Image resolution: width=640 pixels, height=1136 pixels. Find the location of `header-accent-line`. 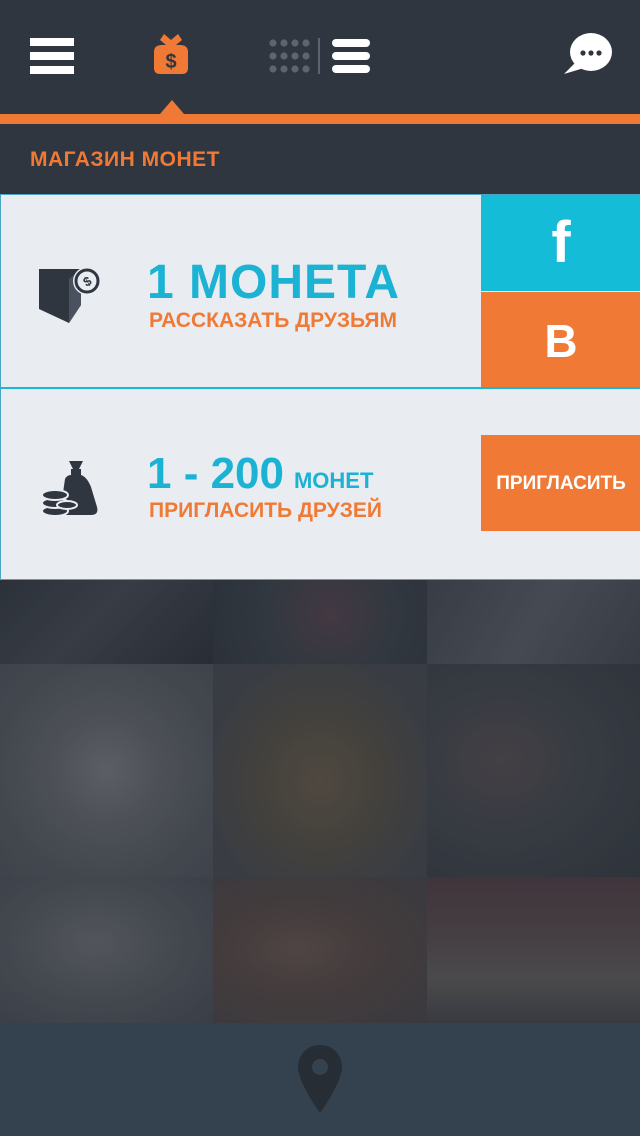

header-accent-line is located at coordinates (320, 119).